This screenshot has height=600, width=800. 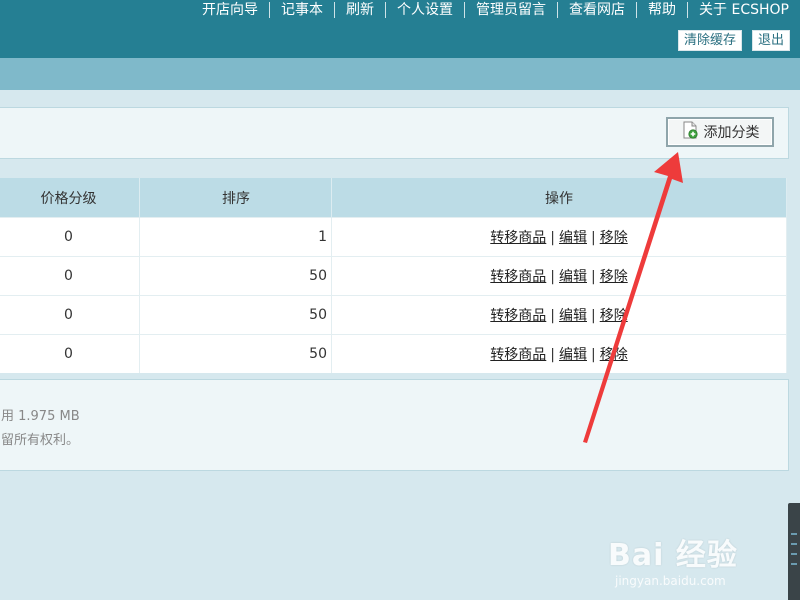 I want to click on top-nav: 开店向导 记事本 刷新 个人设置 管理员留言 查看网店 帮助 关于 ECSHOP, so click(x=495, y=10).